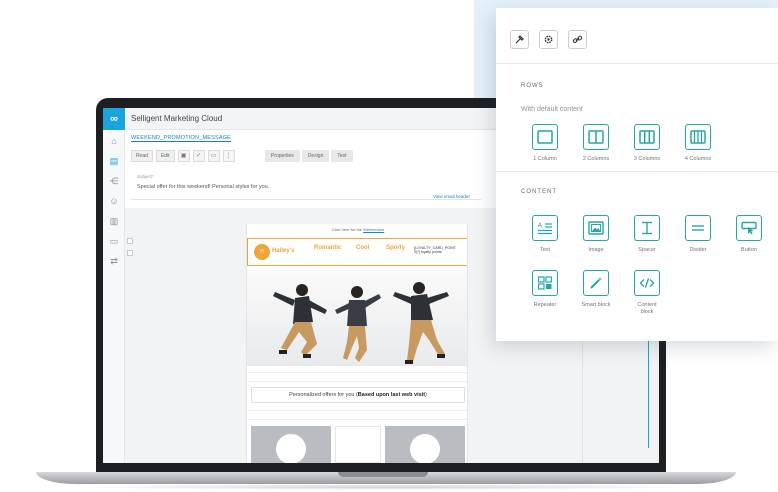 The width and height of the screenshot is (778, 492). I want to click on content-tile-divider: Divider, so click(698, 234).